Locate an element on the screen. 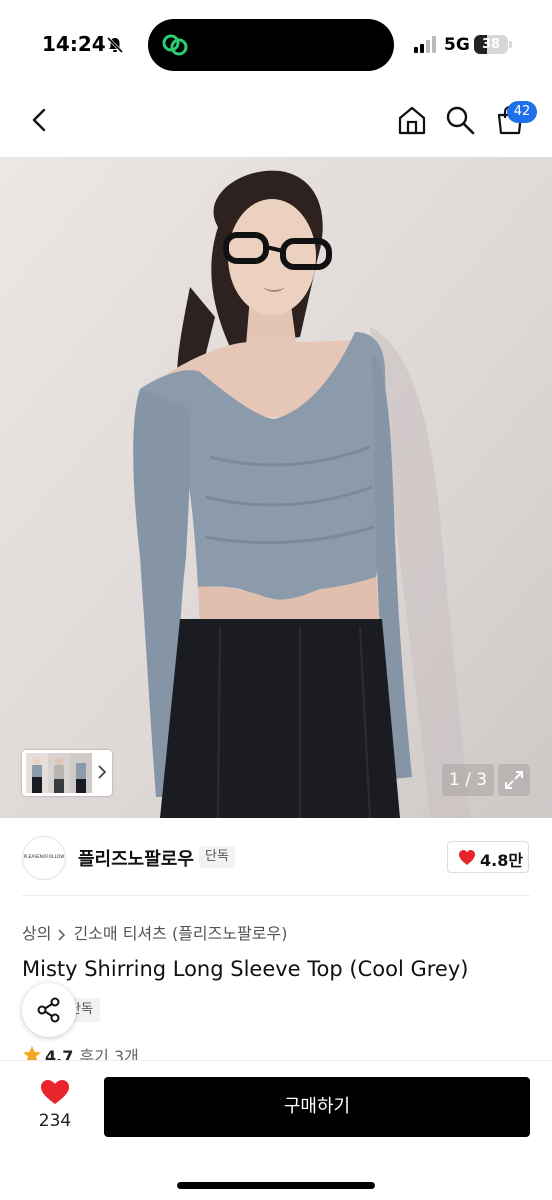 This screenshot has width=552, height=1200. status-bar: 14:24 5G 38 is located at coordinates (276, 45).